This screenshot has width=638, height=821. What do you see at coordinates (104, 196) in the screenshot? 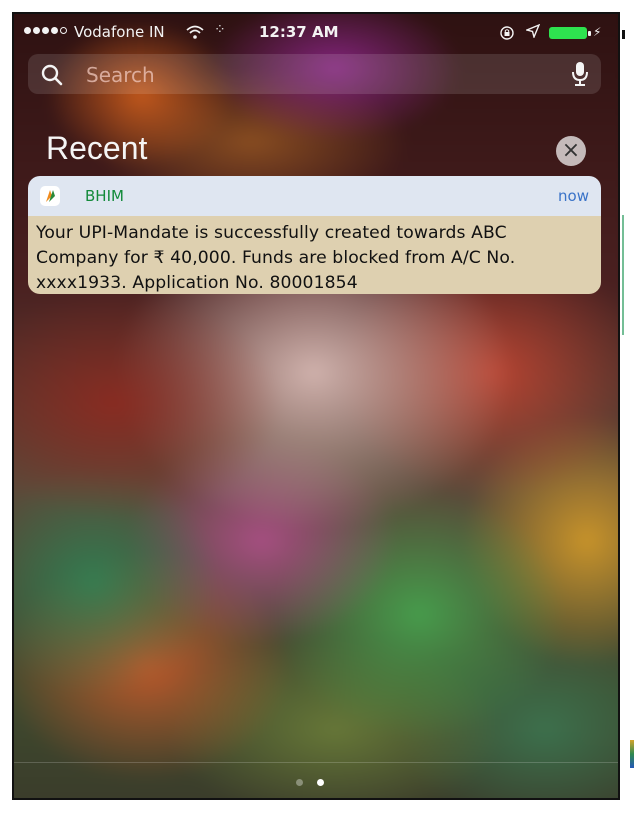
I see `notification-app-name: BHIM` at bounding box center [104, 196].